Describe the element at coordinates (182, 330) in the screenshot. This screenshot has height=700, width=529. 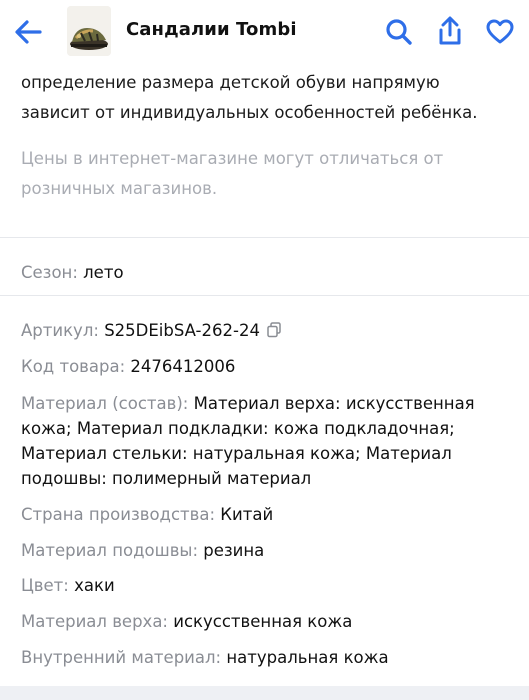
I see `article-value: S25DEibSA-262-24` at that location.